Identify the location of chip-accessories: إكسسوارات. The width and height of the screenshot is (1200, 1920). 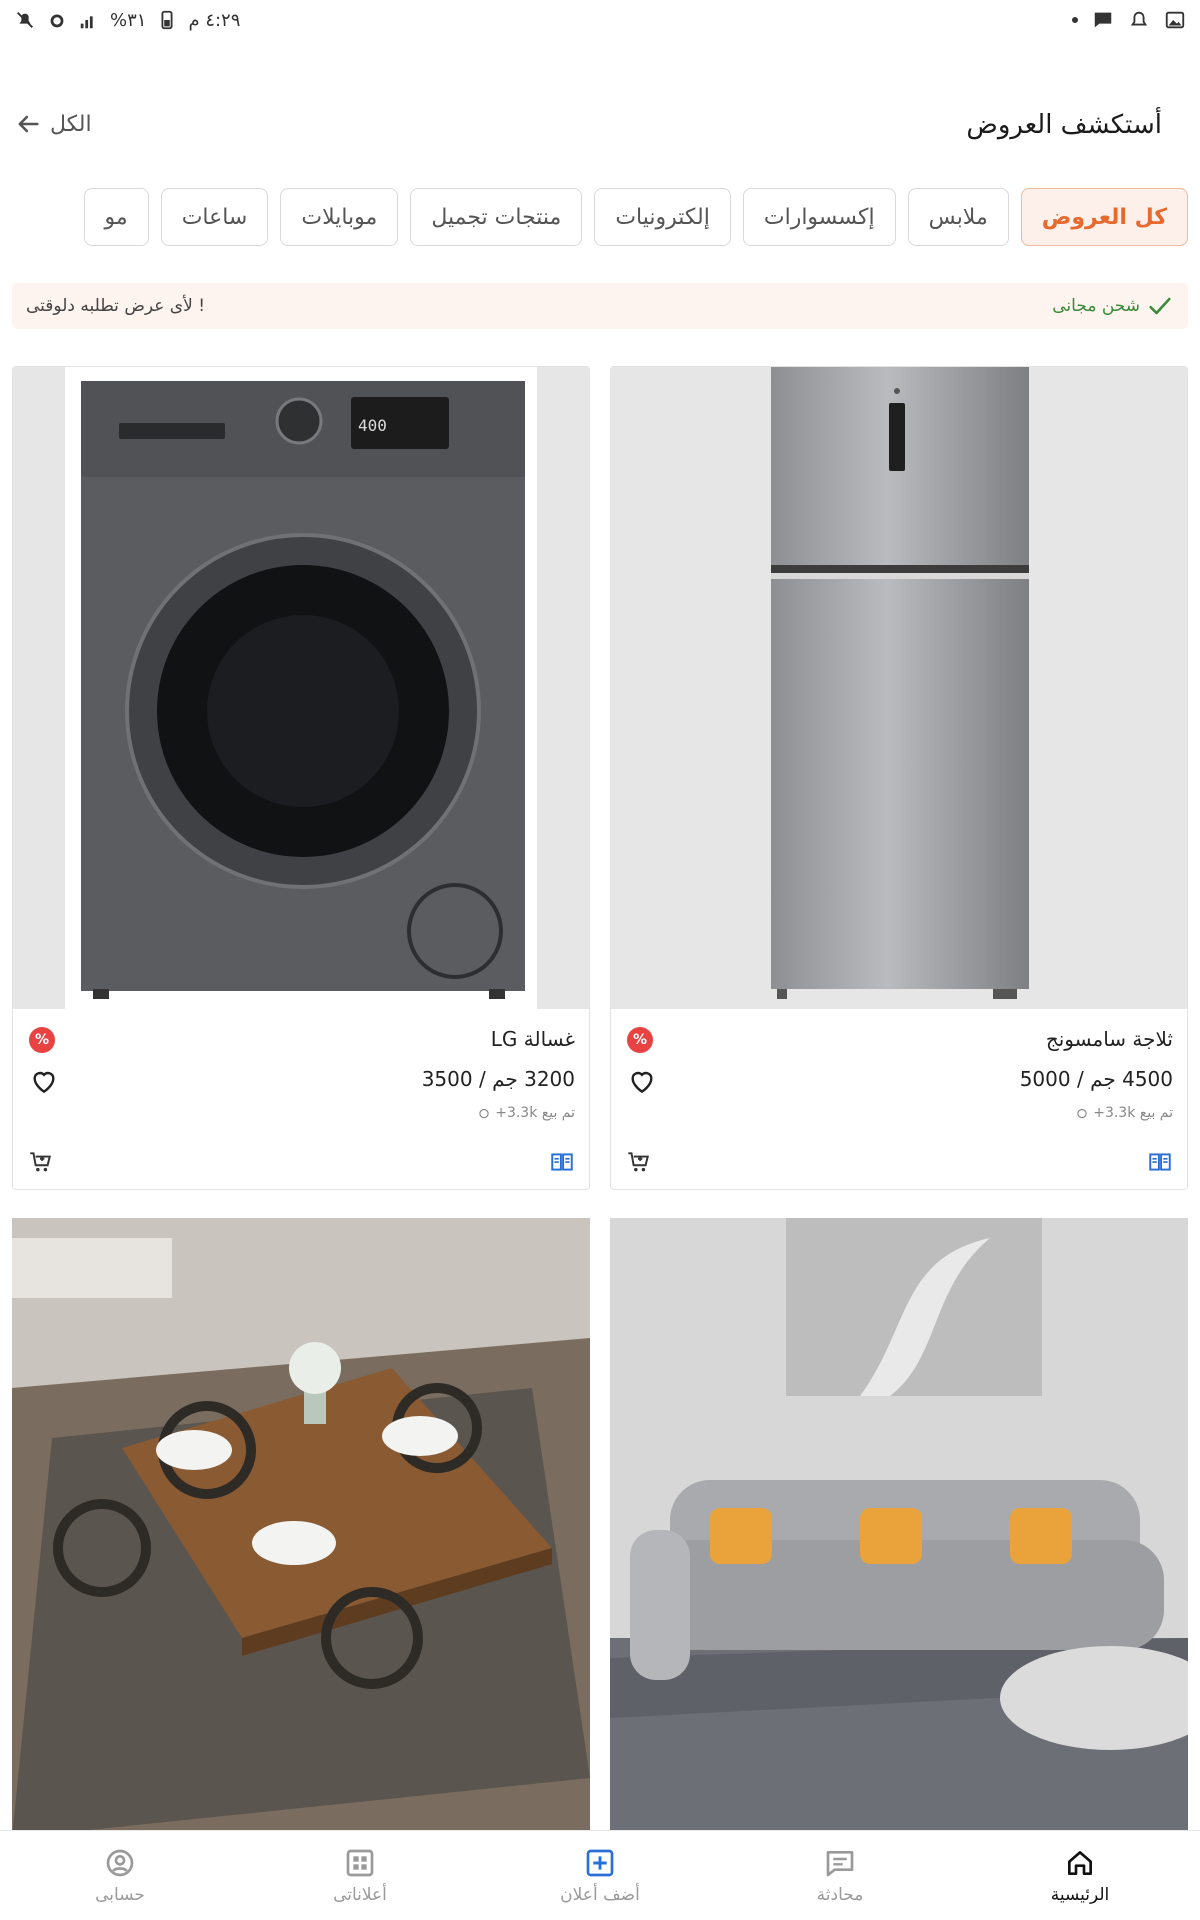
(819, 217).